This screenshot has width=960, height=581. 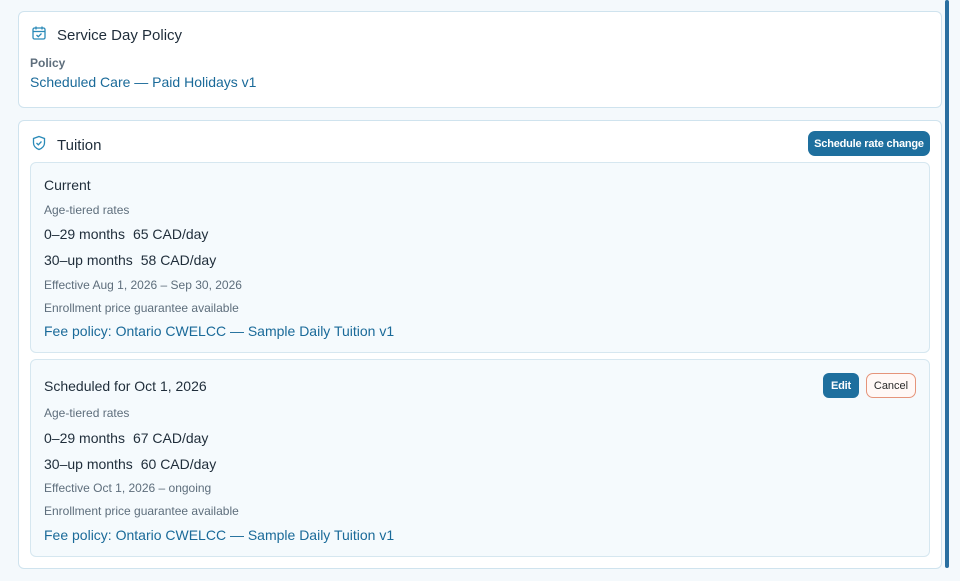 What do you see at coordinates (79, 145) in the screenshot?
I see `tuition-title: Tuition` at bounding box center [79, 145].